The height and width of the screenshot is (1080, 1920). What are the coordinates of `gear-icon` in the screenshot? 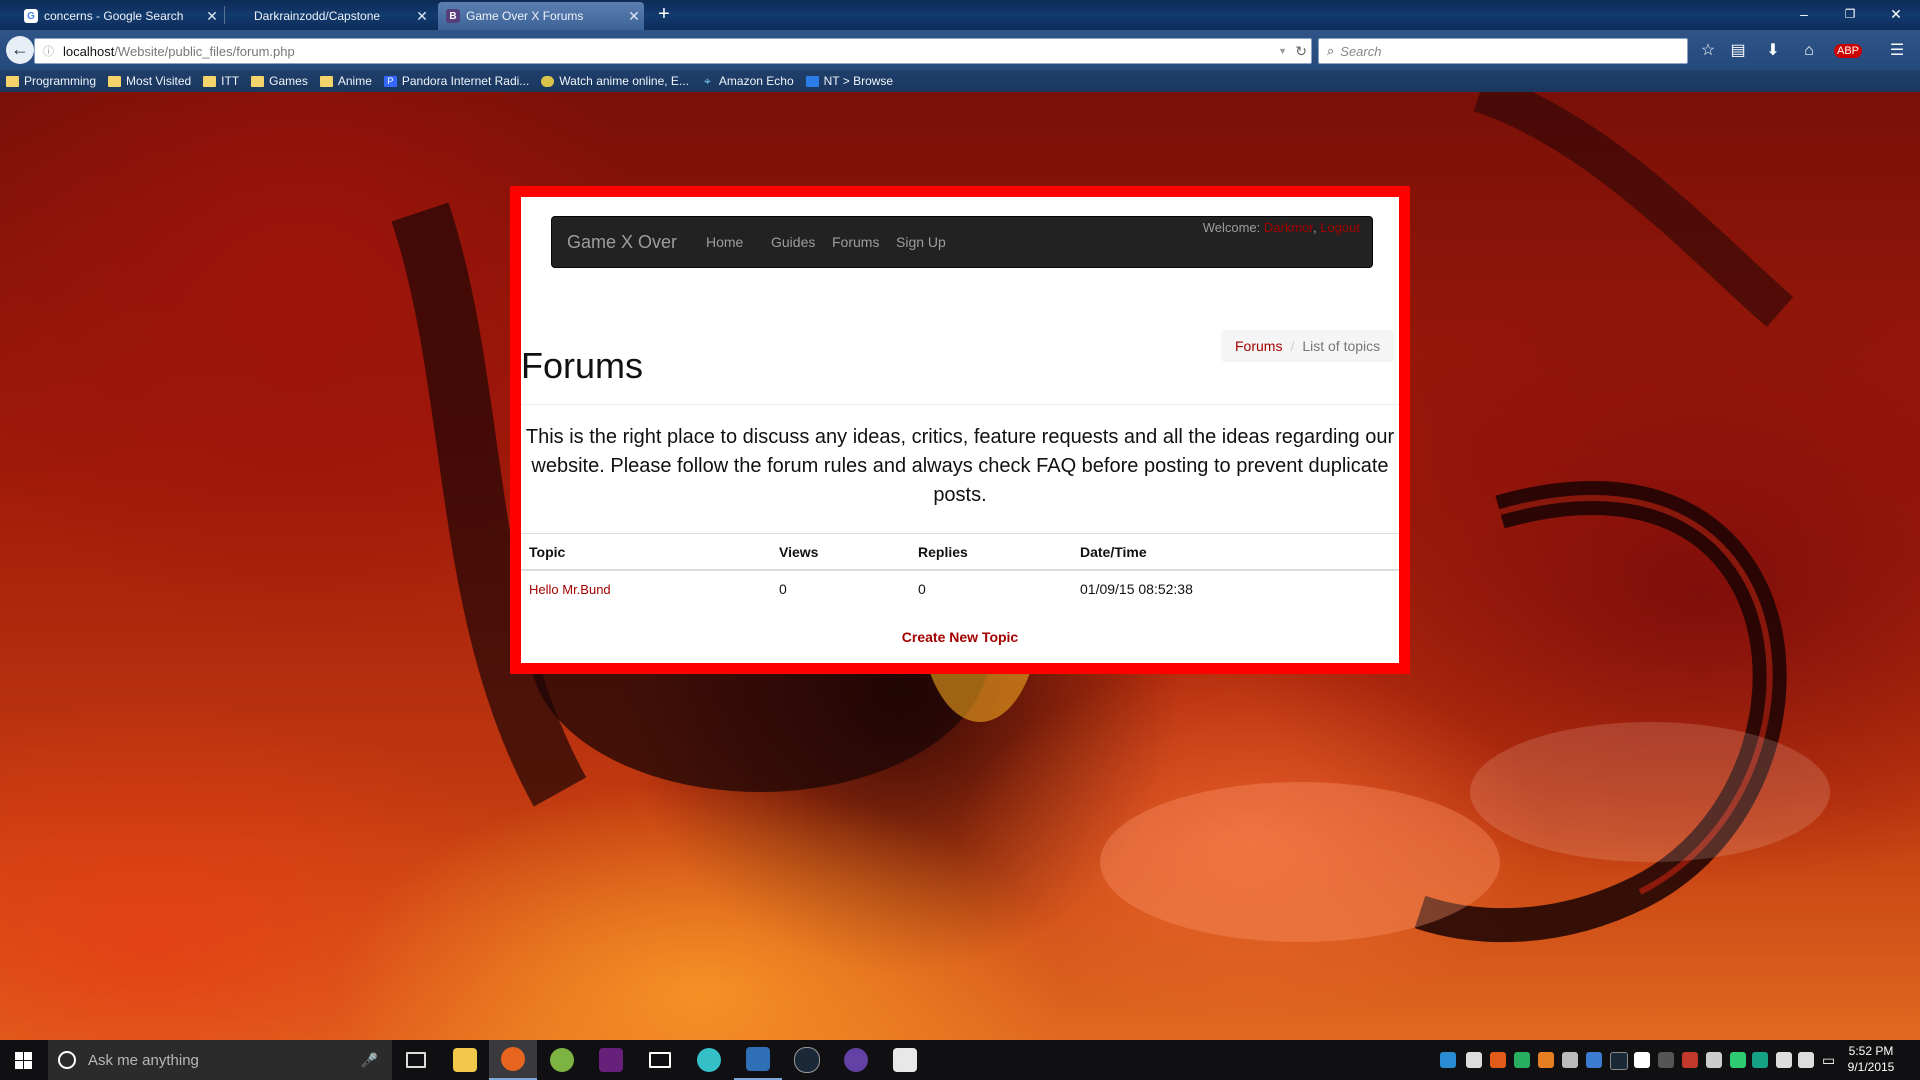 It's located at (1666, 1060).